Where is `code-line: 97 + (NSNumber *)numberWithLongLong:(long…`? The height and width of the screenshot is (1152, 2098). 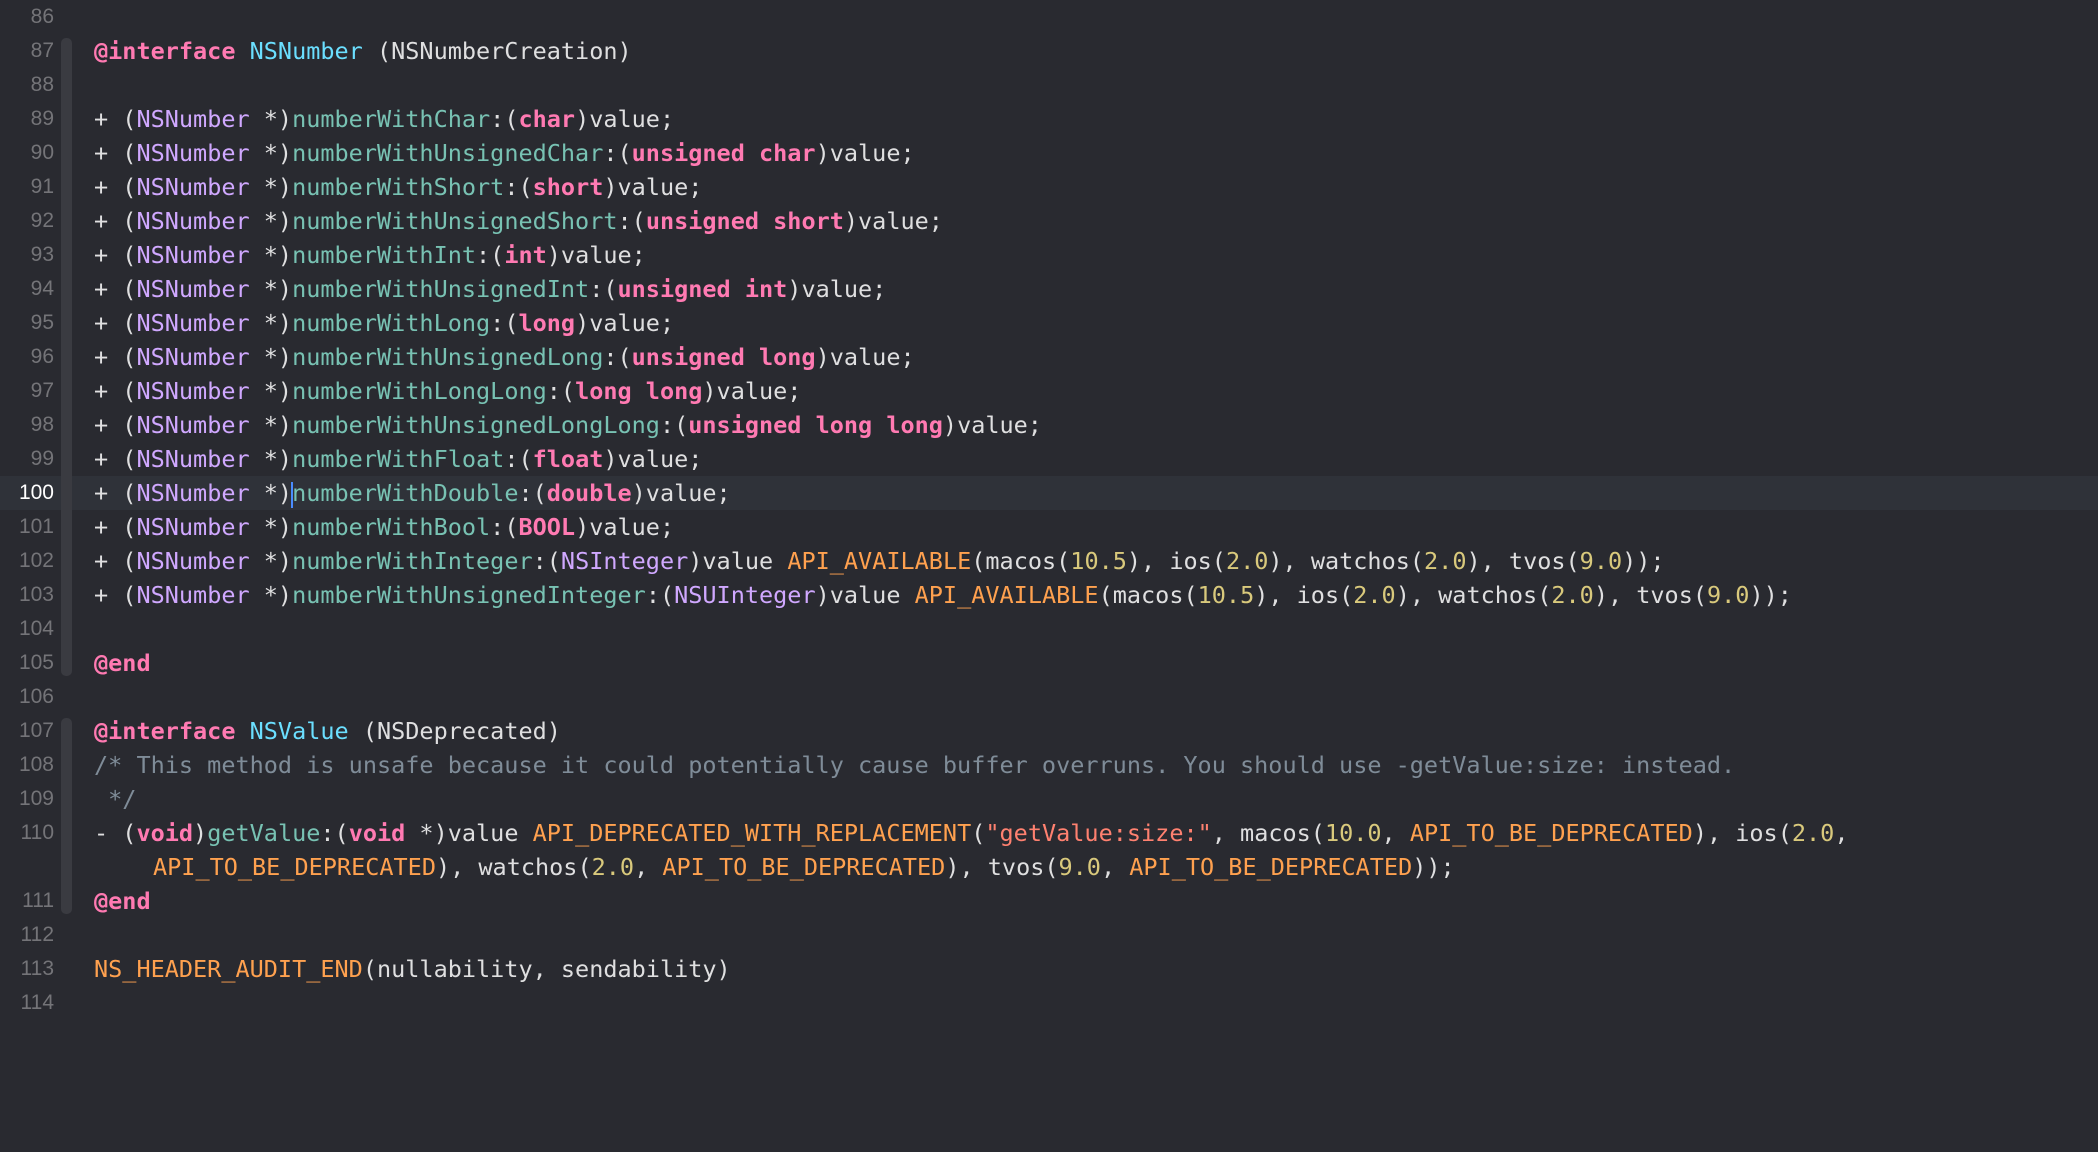
code-line: 97 + (NSNumber *)numberWithLongLong:(long… is located at coordinates (1049, 391).